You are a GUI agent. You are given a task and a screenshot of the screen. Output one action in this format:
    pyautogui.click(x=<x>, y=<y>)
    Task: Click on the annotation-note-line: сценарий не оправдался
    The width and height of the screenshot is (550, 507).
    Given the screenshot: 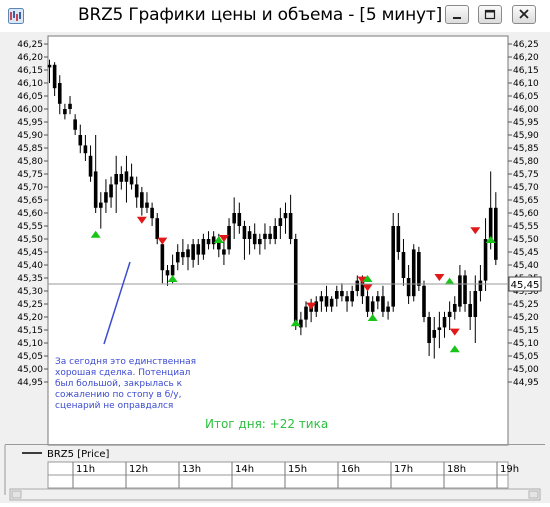 What is the action you would take?
    pyautogui.click(x=114, y=406)
    